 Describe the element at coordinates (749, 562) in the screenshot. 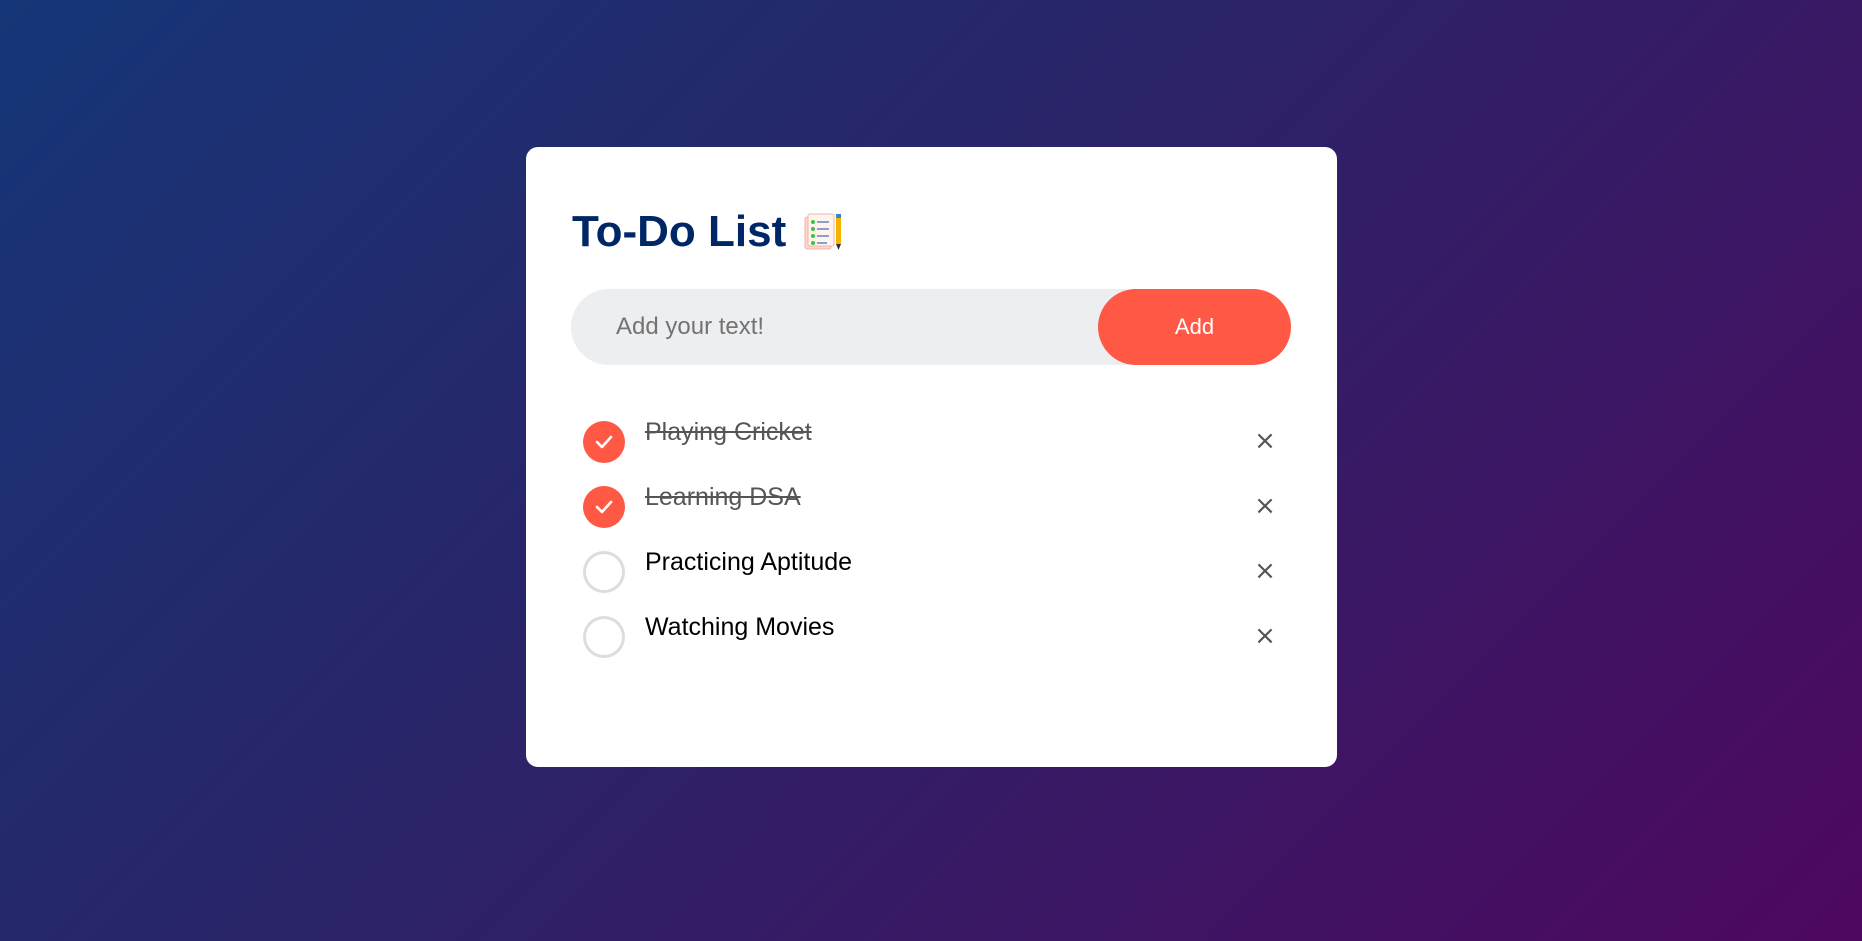

I see `task-text: Practicing Aptitude` at that location.